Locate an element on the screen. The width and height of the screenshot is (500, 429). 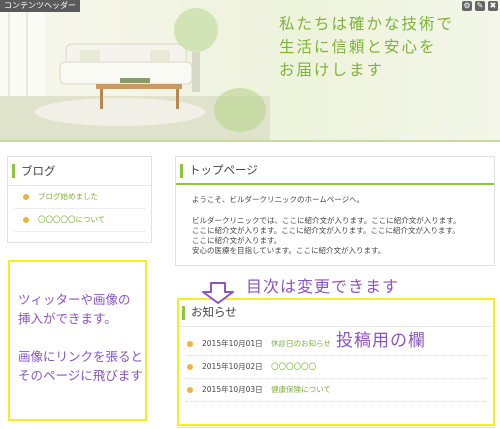
sidebar-item: ブログ始めました is located at coordinates (79, 197).